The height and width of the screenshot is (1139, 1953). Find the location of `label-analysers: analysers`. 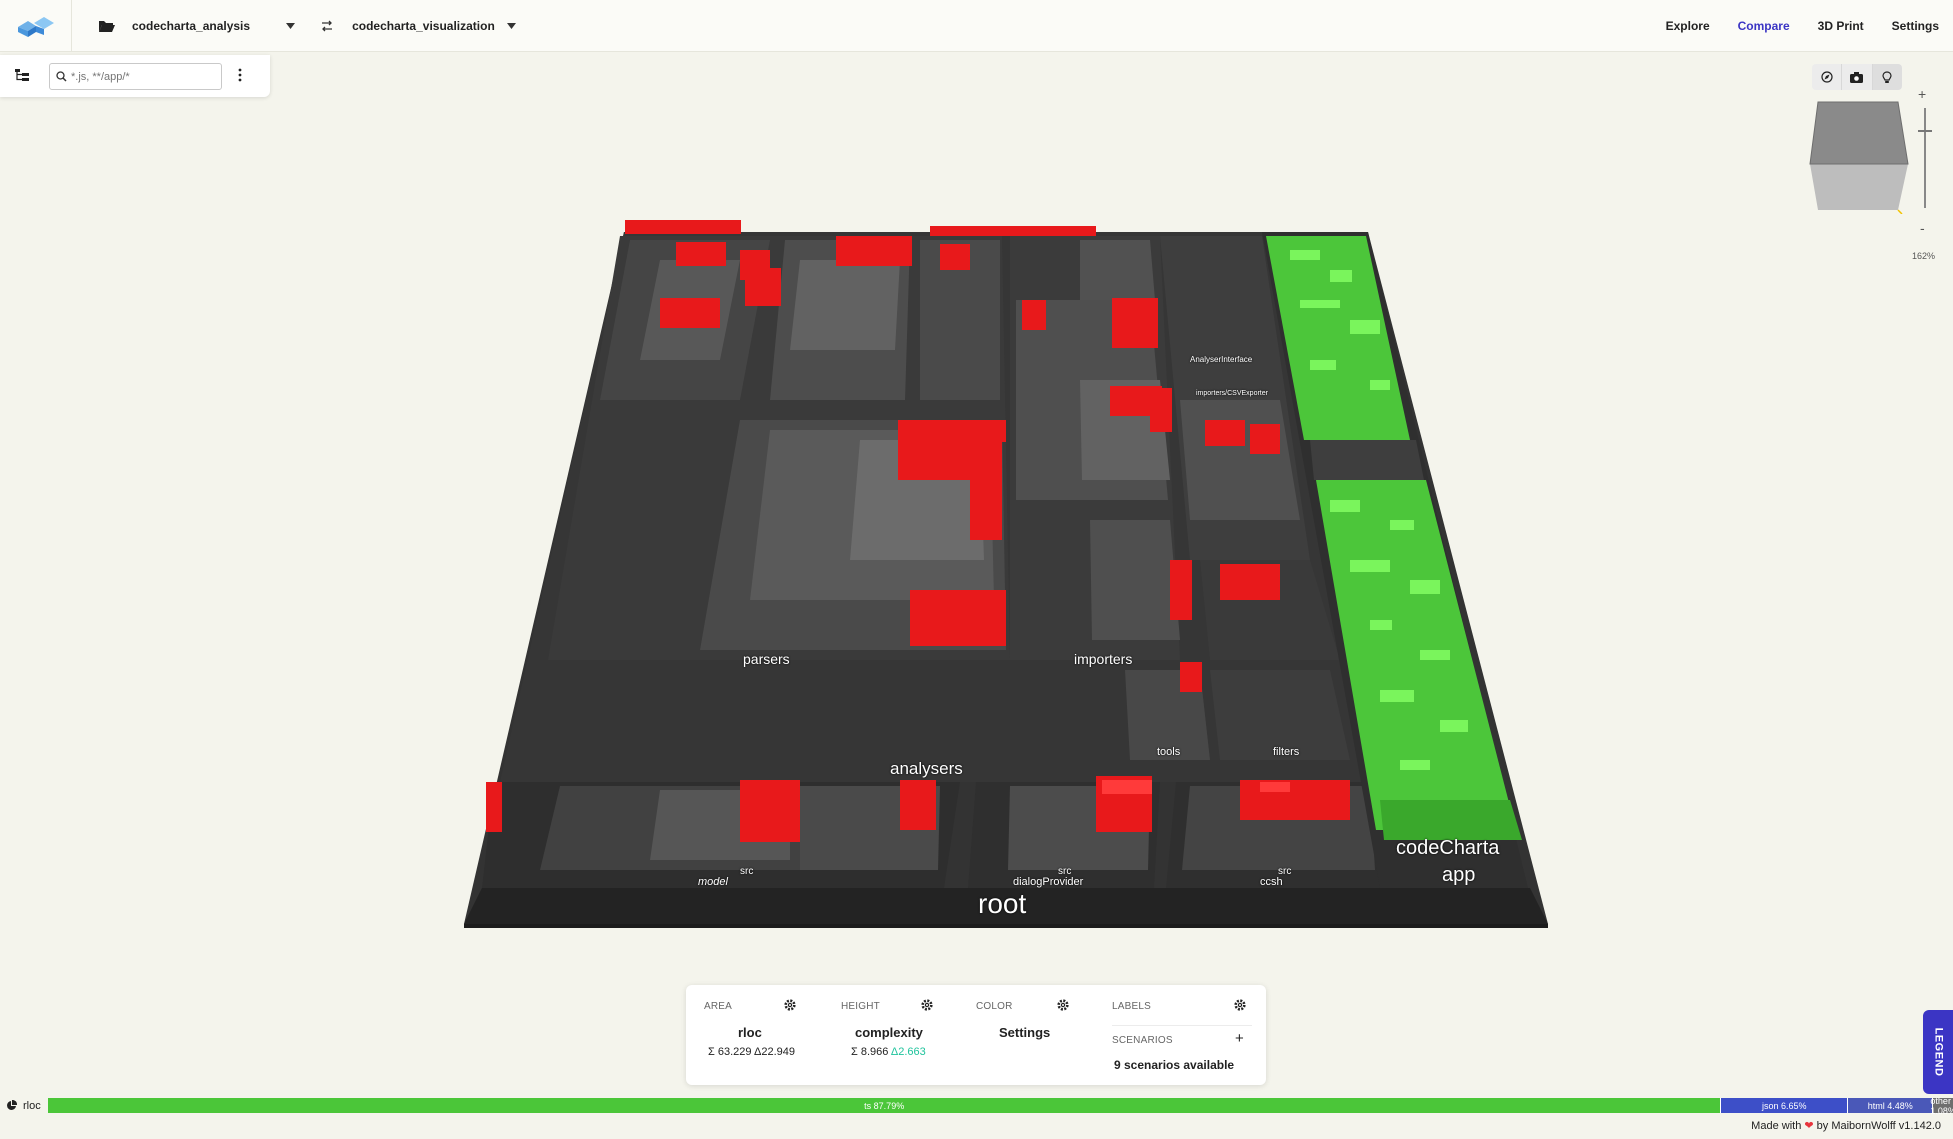

label-analysers: analysers is located at coordinates (926, 768).